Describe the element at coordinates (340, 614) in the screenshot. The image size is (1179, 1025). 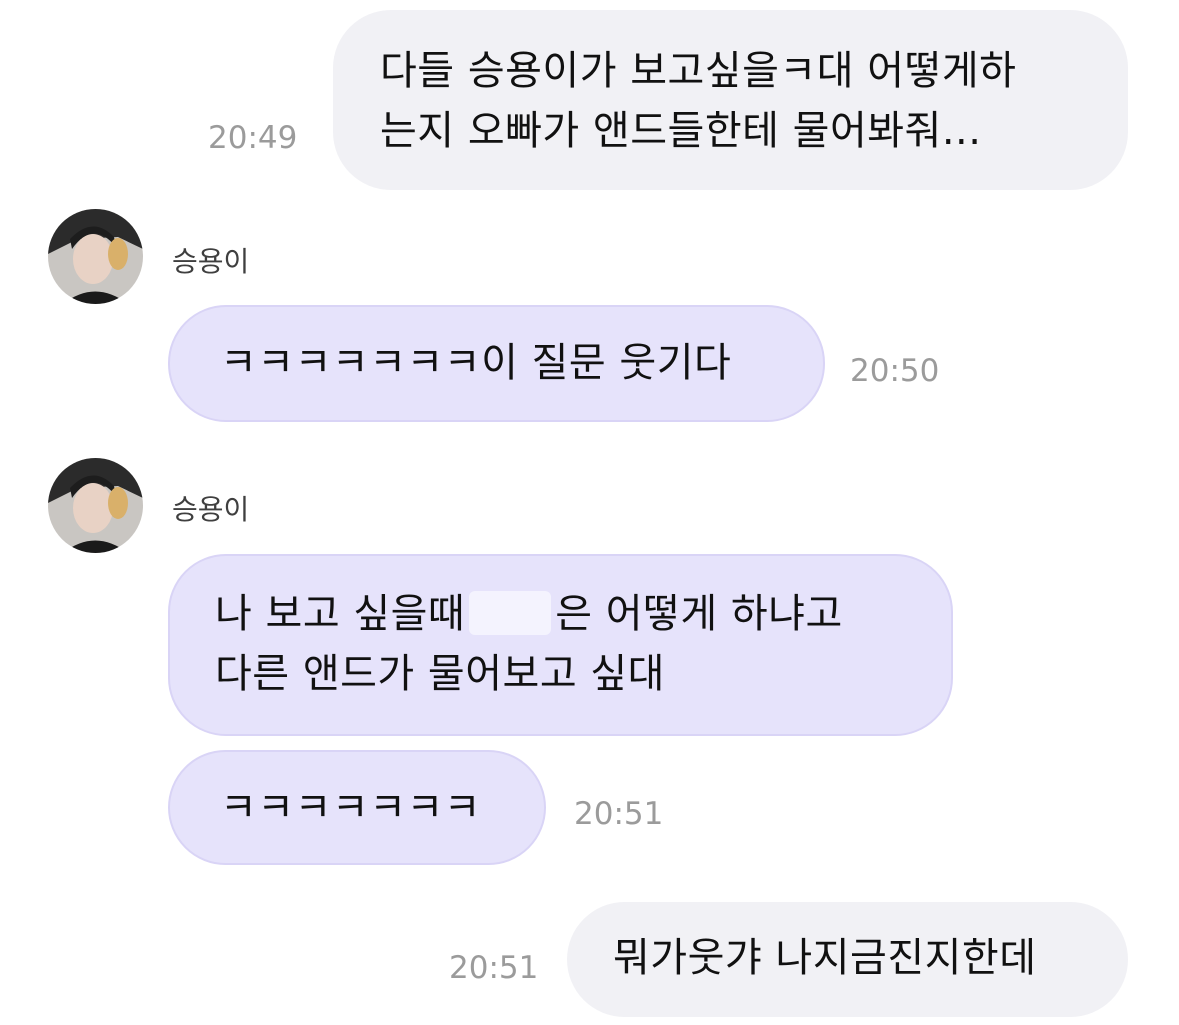
I see `message-text-part: 나 보고 싶을때` at that location.